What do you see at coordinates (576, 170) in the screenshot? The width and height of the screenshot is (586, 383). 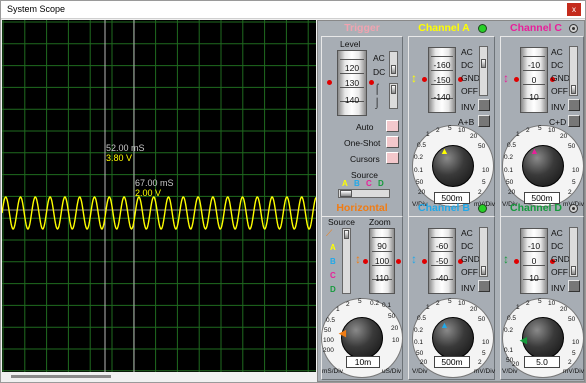 I see `channel-c-dial-10m: 10` at bounding box center [576, 170].